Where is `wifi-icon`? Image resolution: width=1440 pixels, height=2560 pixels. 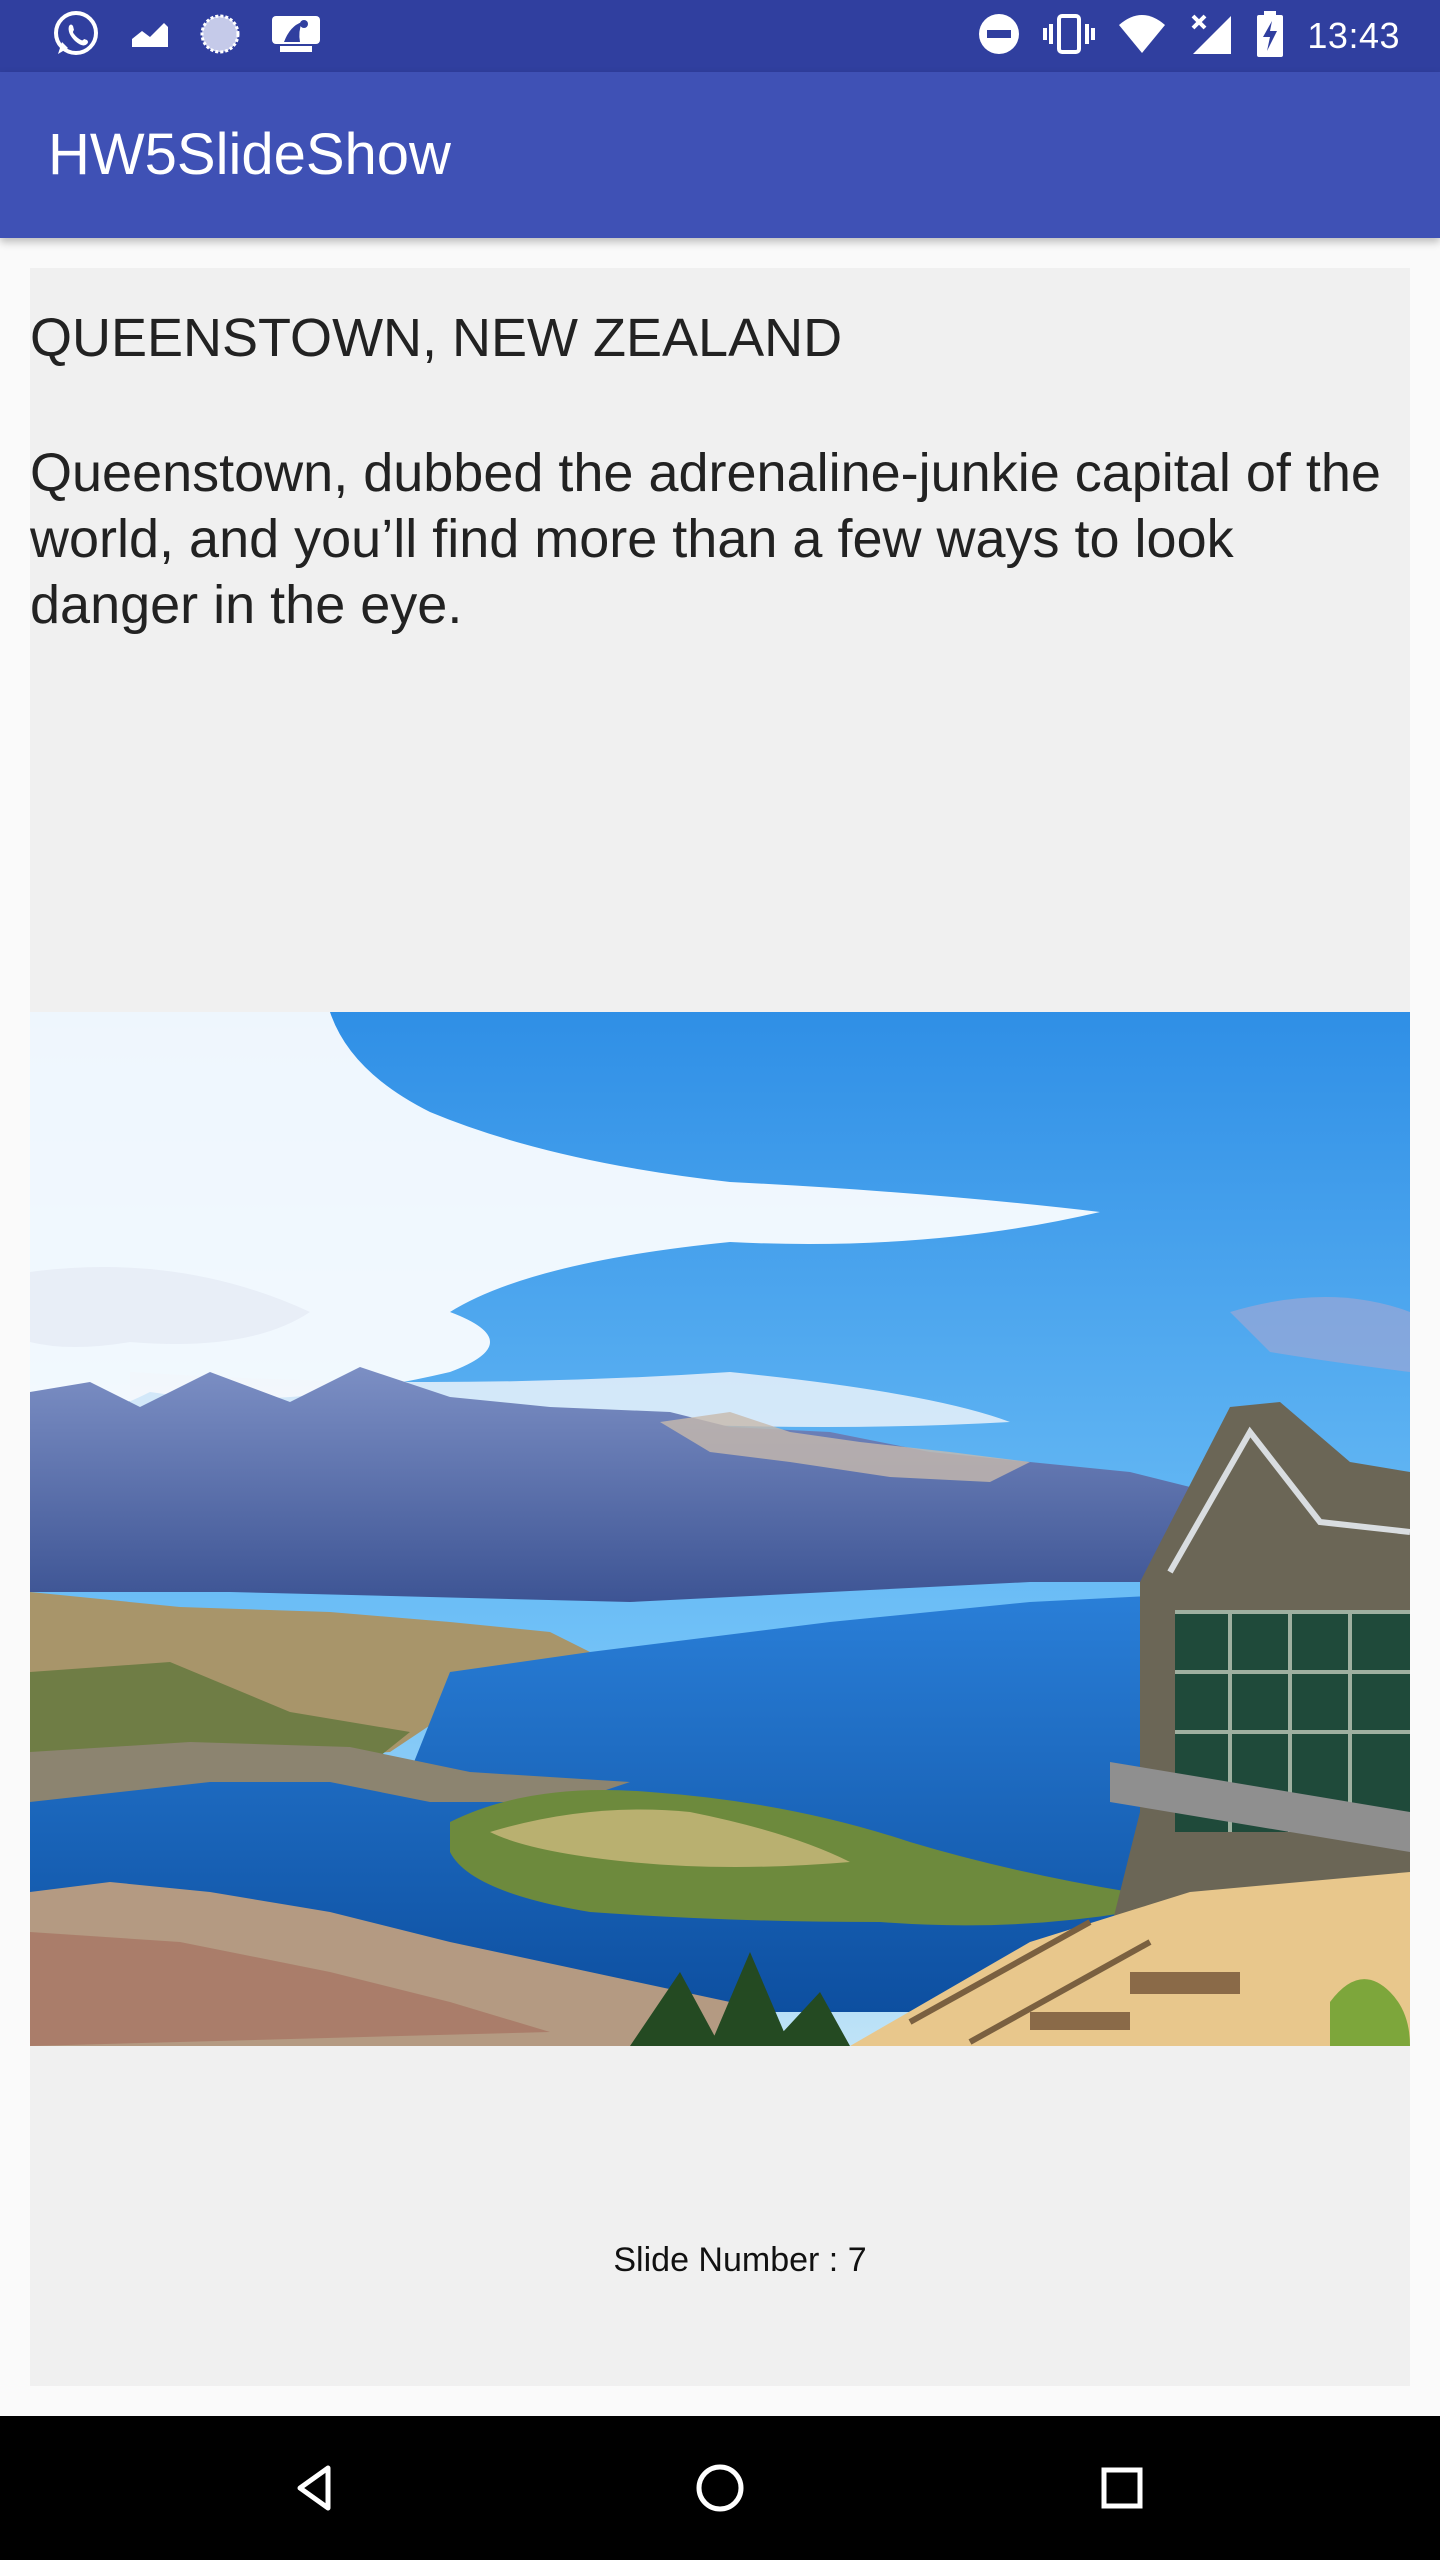
wifi-icon is located at coordinates (1142, 36).